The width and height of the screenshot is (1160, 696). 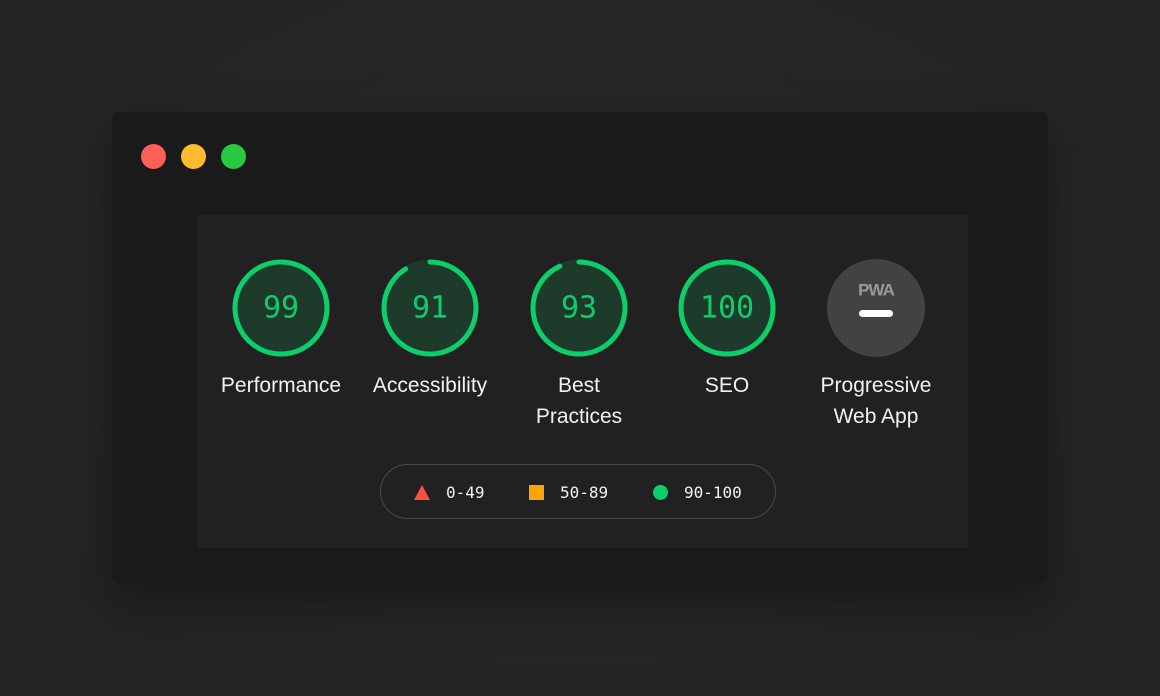 What do you see at coordinates (876, 308) in the screenshot?
I see `pwa-badge: PWA` at bounding box center [876, 308].